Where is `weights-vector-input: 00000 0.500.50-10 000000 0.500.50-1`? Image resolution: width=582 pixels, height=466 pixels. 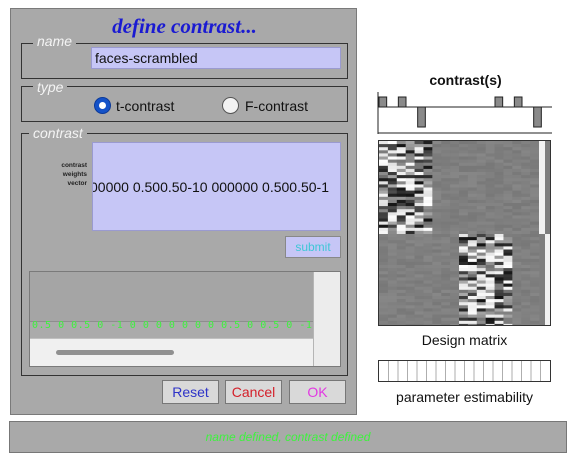 weights-vector-input: 00000 0.500.50-10 000000 0.500.50-1 is located at coordinates (216, 186).